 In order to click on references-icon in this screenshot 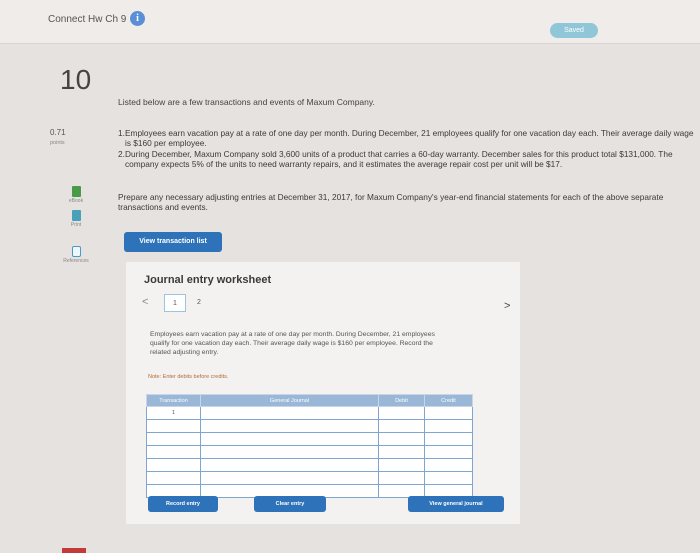, I will do `click(76, 251)`.